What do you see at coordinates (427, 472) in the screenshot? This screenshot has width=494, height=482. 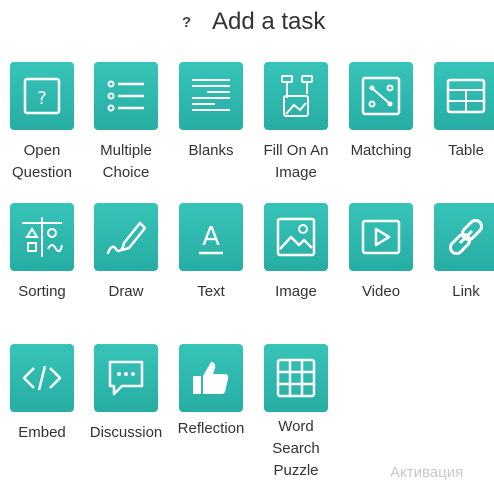 I see `activation-watermark: Активация` at bounding box center [427, 472].